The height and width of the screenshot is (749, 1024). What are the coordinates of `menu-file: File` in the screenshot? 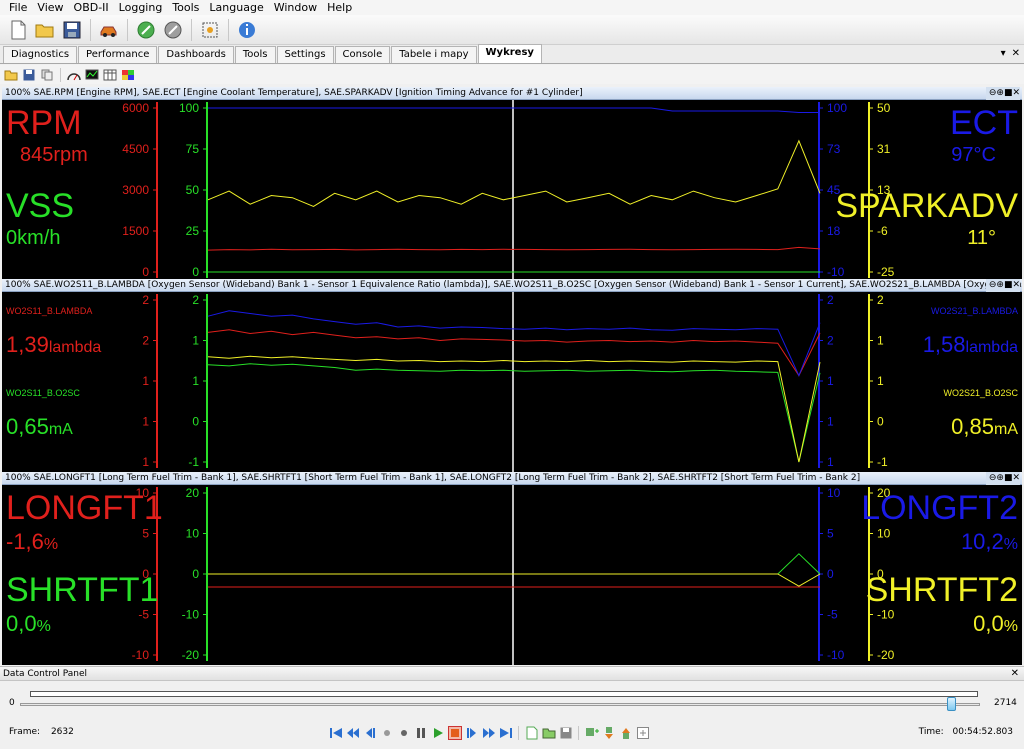 It's located at (18, 7).